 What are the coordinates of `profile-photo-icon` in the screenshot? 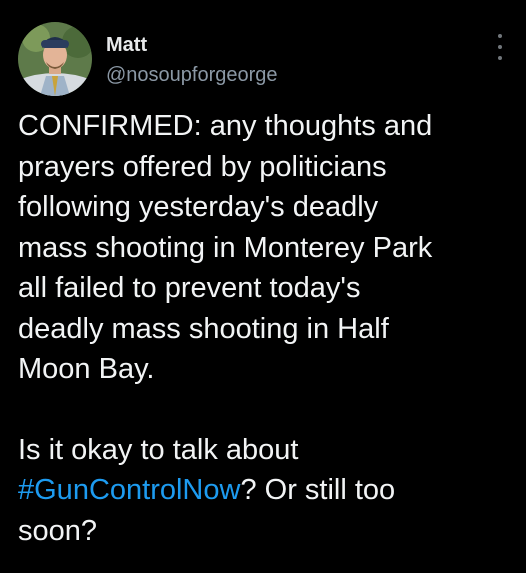 It's located at (55, 59).